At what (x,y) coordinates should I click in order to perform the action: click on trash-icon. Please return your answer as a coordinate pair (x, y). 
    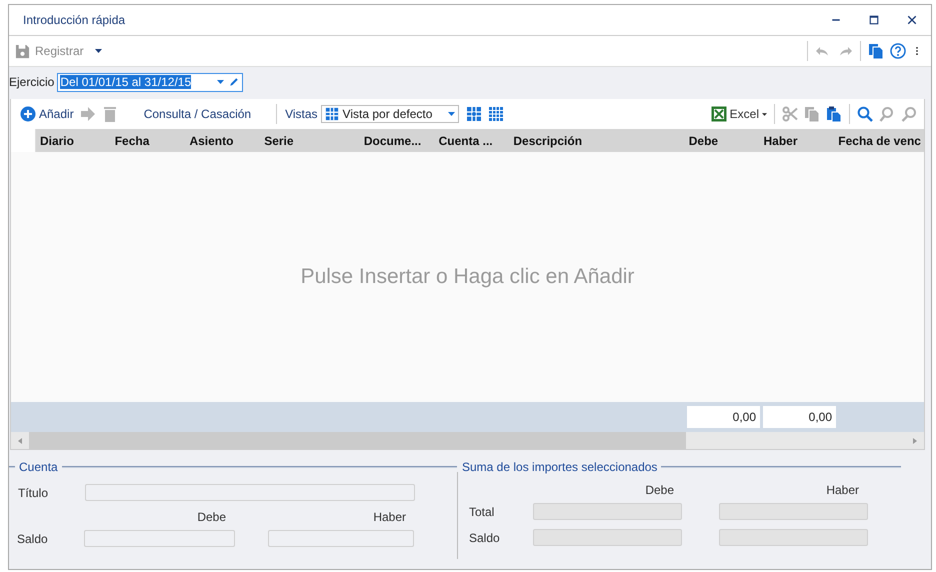
    Looking at the image, I should click on (110, 114).